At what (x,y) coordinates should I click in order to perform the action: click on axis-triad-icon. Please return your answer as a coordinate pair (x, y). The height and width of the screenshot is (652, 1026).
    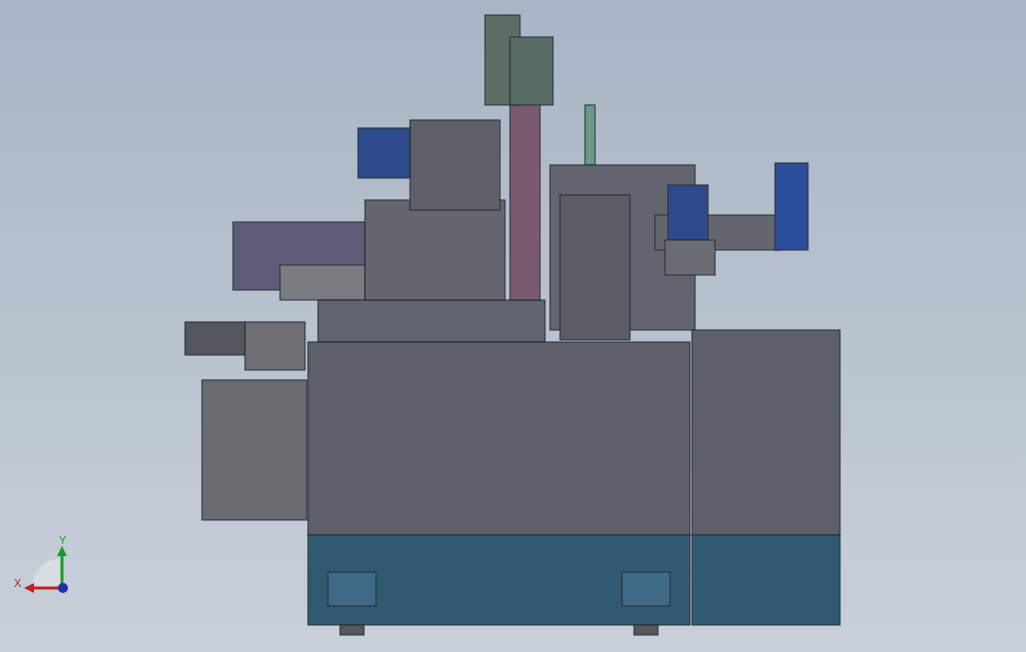
    Looking at the image, I should click on (46, 569).